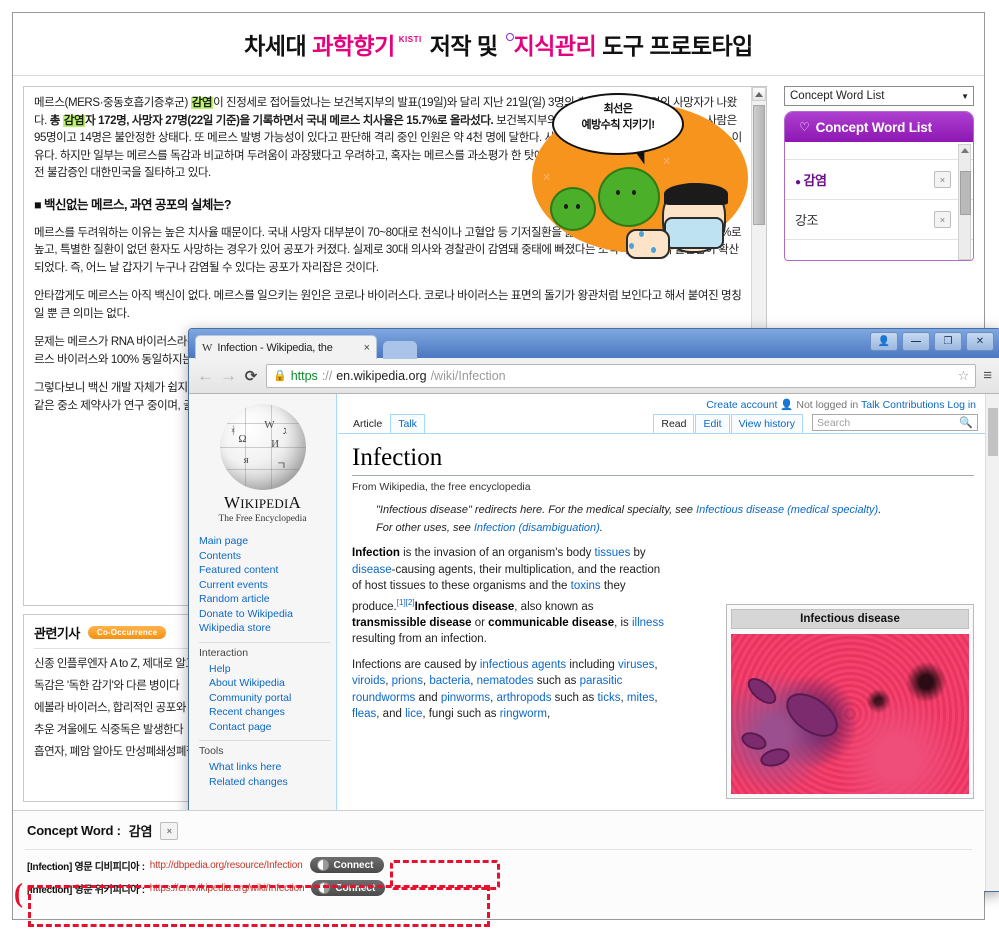 The width and height of the screenshot is (999, 934). Describe the element at coordinates (264, 585) in the screenshot. I see `sidebar-link-current-events: Current events` at that location.